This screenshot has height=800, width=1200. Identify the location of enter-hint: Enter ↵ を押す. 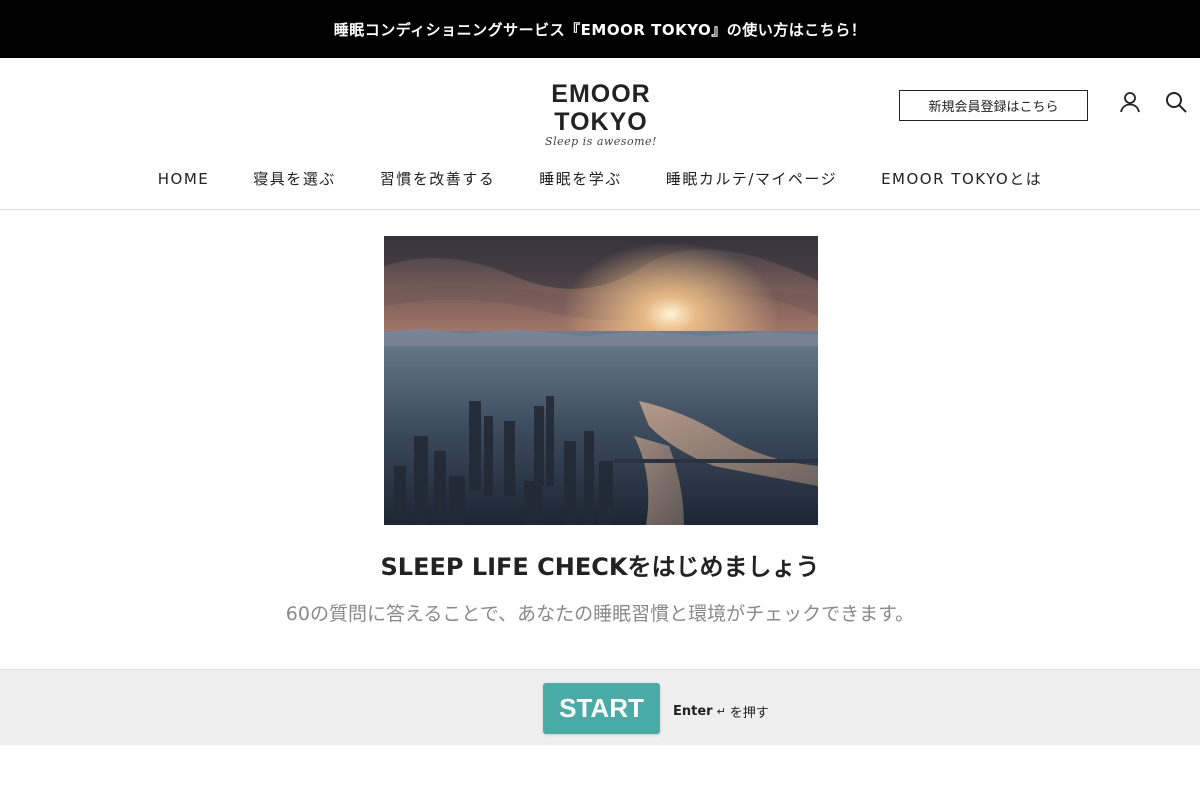
(721, 711).